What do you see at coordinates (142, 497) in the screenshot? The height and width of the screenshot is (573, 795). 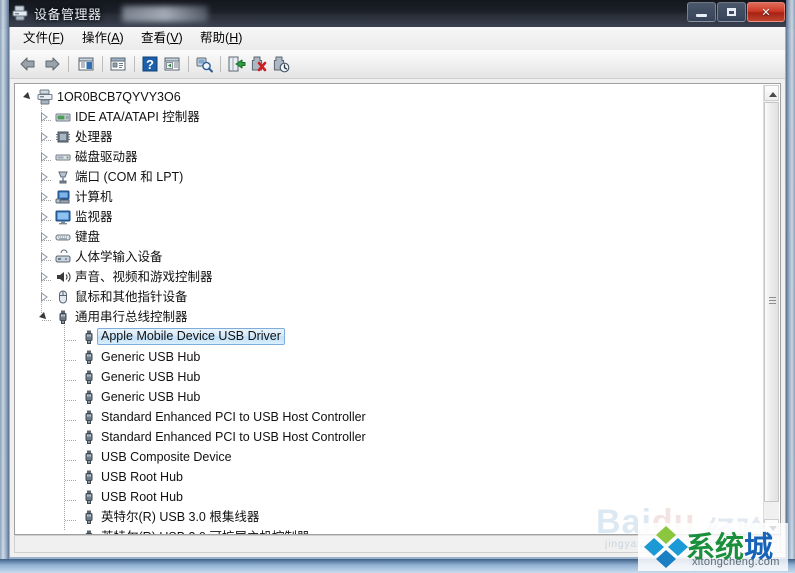 I see `tree-device-label: USB Root Hub` at bounding box center [142, 497].